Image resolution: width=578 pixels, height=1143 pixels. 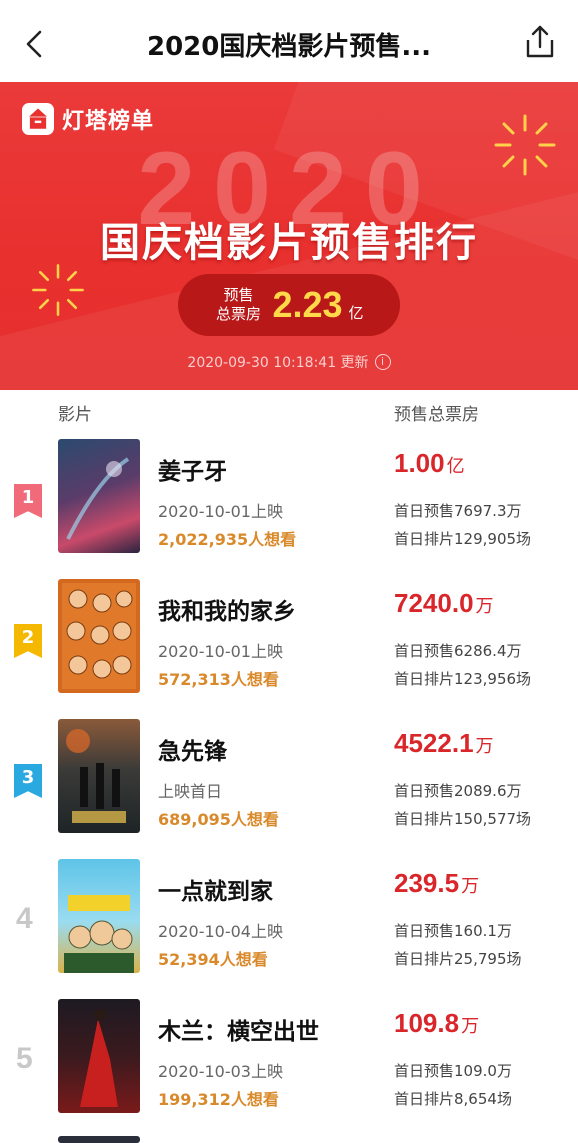 What do you see at coordinates (24, 1058) in the screenshot?
I see `rank-number: 5` at bounding box center [24, 1058].